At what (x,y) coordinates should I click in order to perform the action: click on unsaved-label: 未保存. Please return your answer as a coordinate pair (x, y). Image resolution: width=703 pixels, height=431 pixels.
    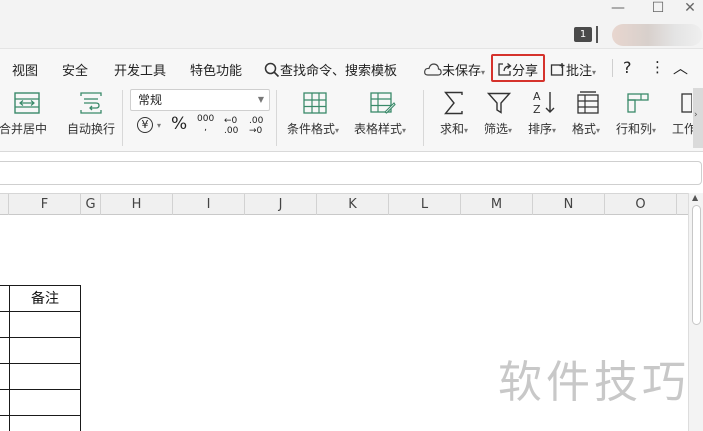
    Looking at the image, I should click on (462, 71).